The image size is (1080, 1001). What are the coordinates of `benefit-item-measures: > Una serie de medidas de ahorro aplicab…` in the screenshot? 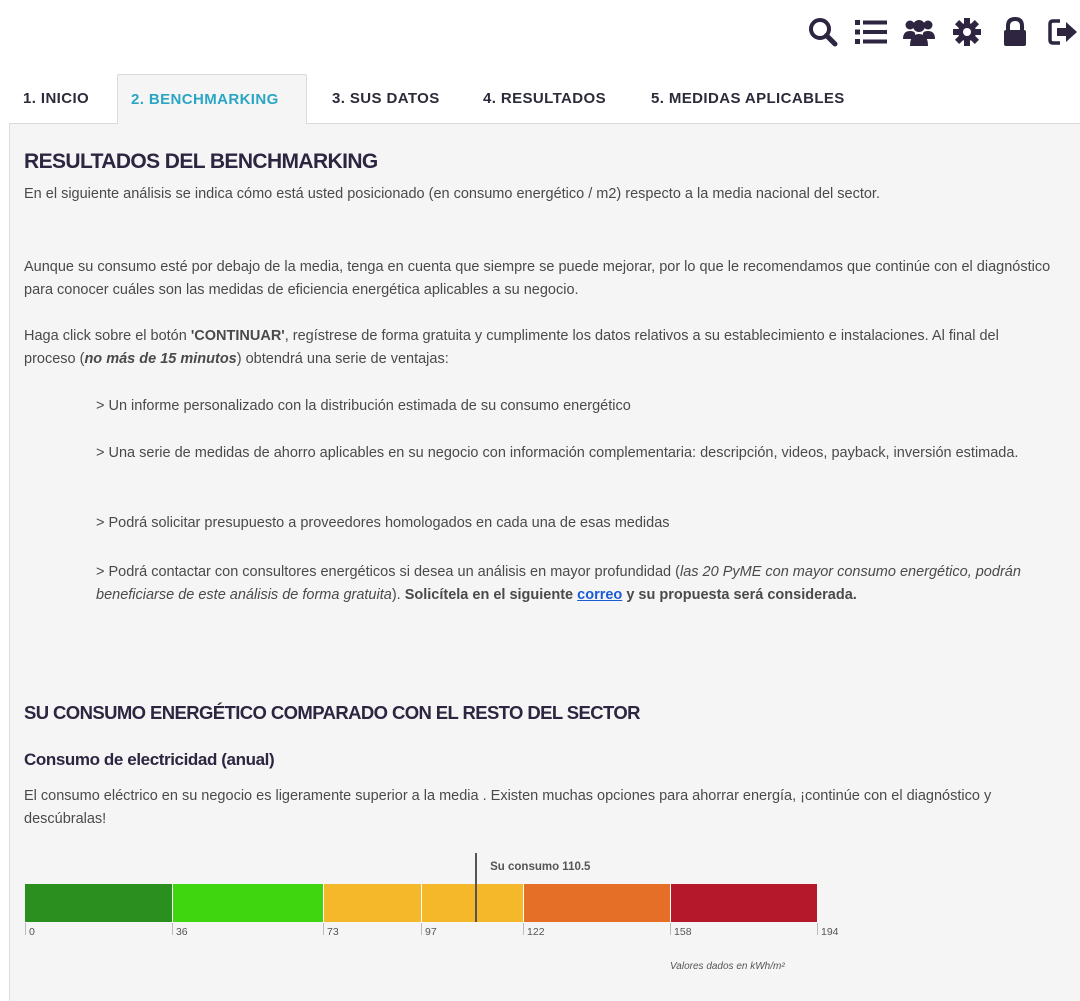 It's located at (557, 453).